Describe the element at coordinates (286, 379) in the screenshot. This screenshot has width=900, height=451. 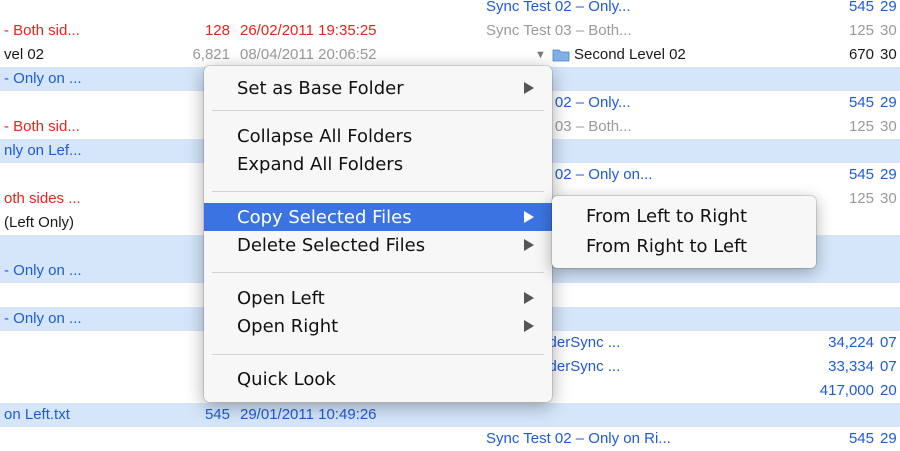
I see `menu-item-label: Quick Look` at that location.